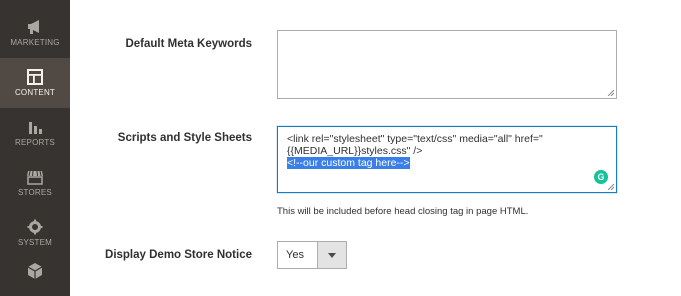  I want to click on nav-label-stores: STORES, so click(35, 192).